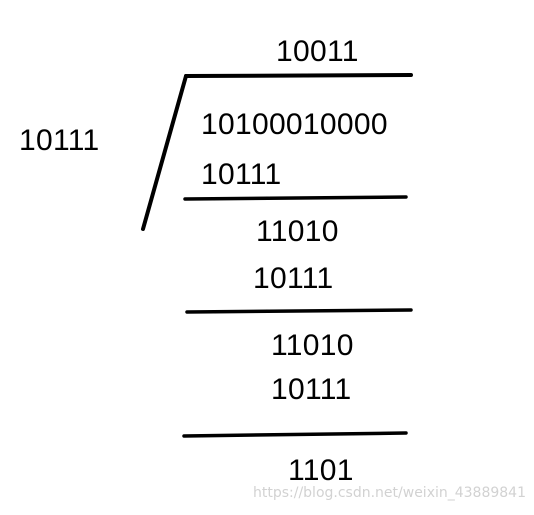  Describe the element at coordinates (241, 174) in the screenshot. I see `subtrahend-1: 10111` at that location.